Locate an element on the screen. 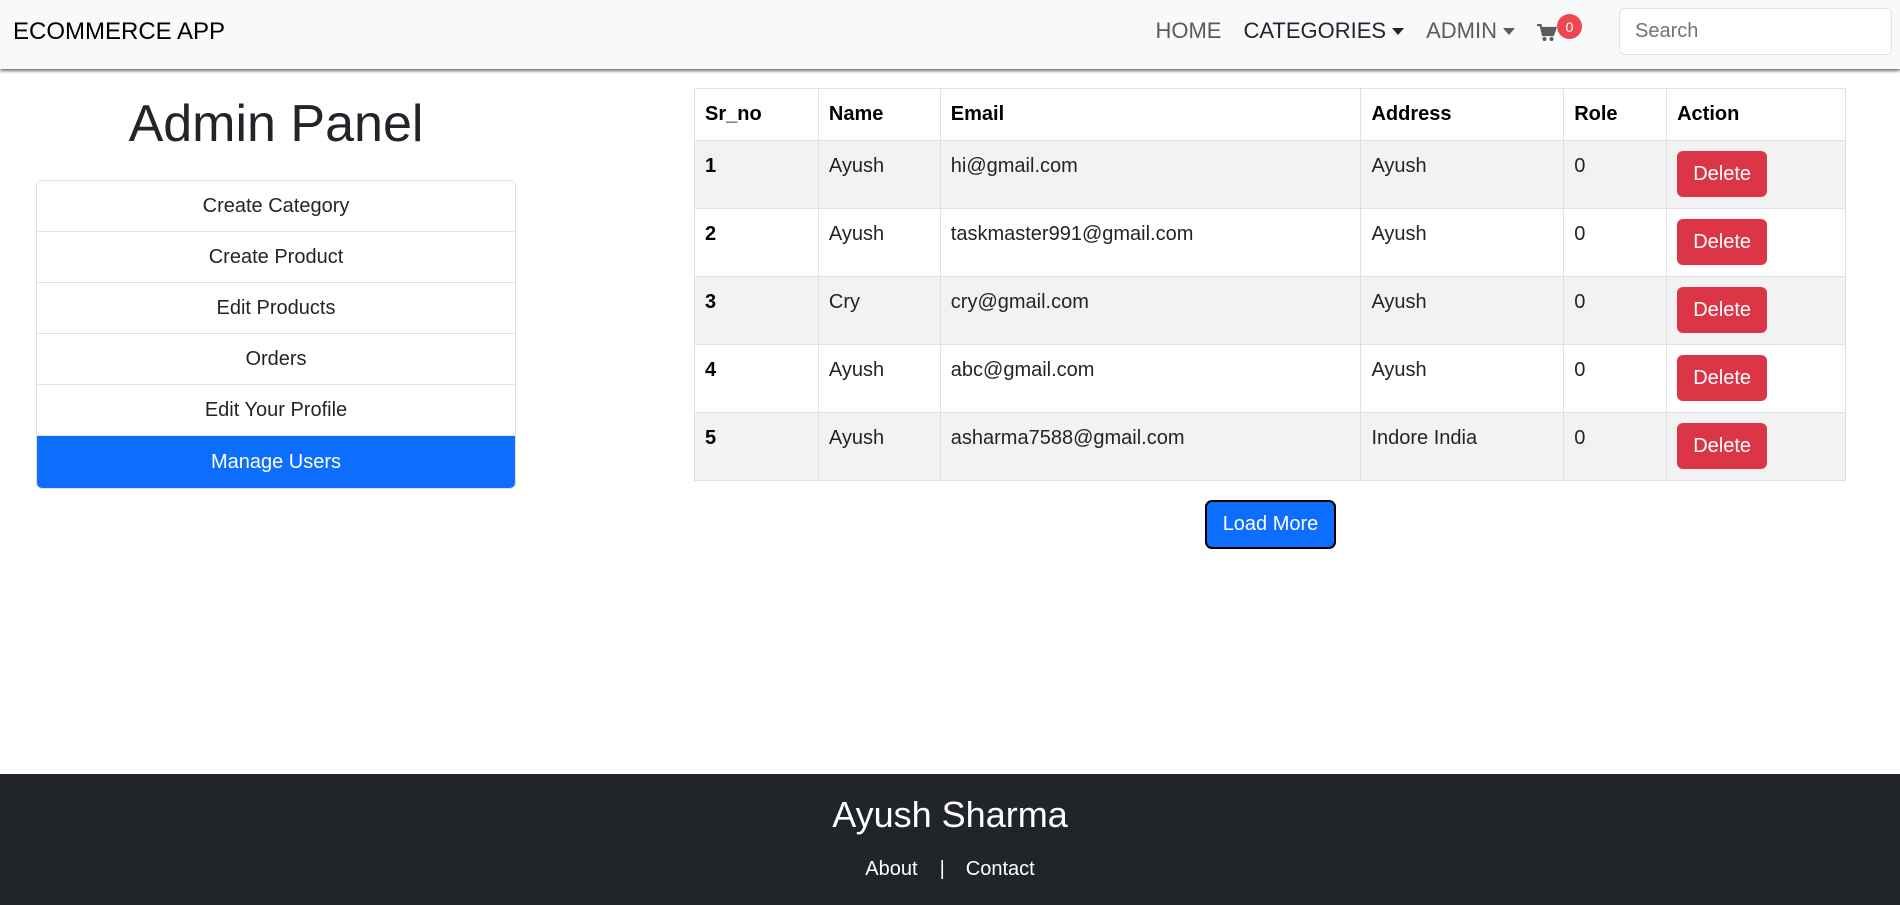 The width and height of the screenshot is (1900, 905). nav-admin-dropdown: ADMIN is located at coordinates (1470, 31).